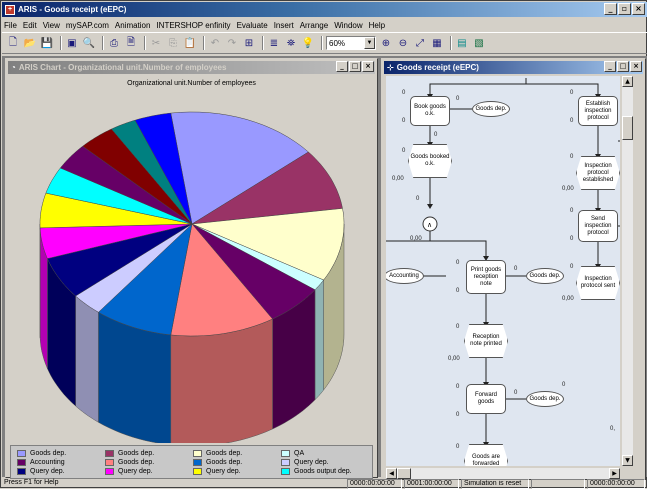 The height and width of the screenshot is (489, 647). I want to click on function-establish-protocol: Establish inspection protocol, so click(598, 111).